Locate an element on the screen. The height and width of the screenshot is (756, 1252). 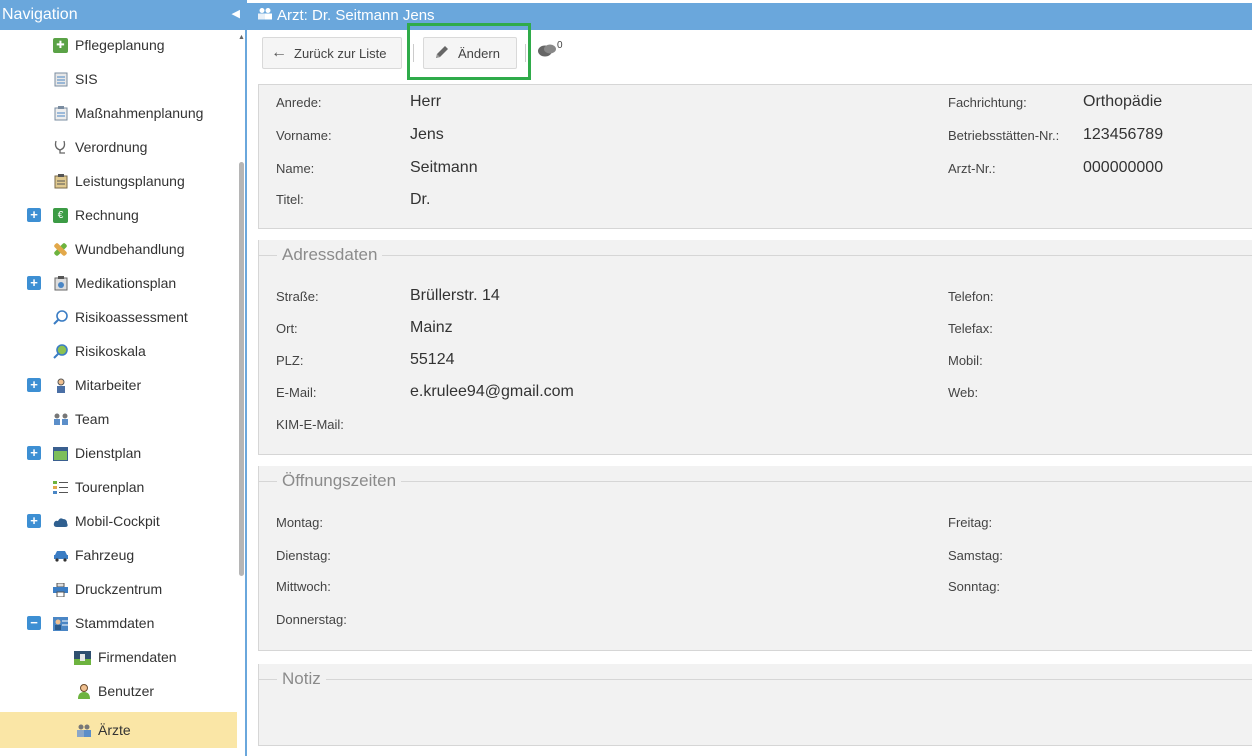
document-icon is located at coordinates (60, 79).